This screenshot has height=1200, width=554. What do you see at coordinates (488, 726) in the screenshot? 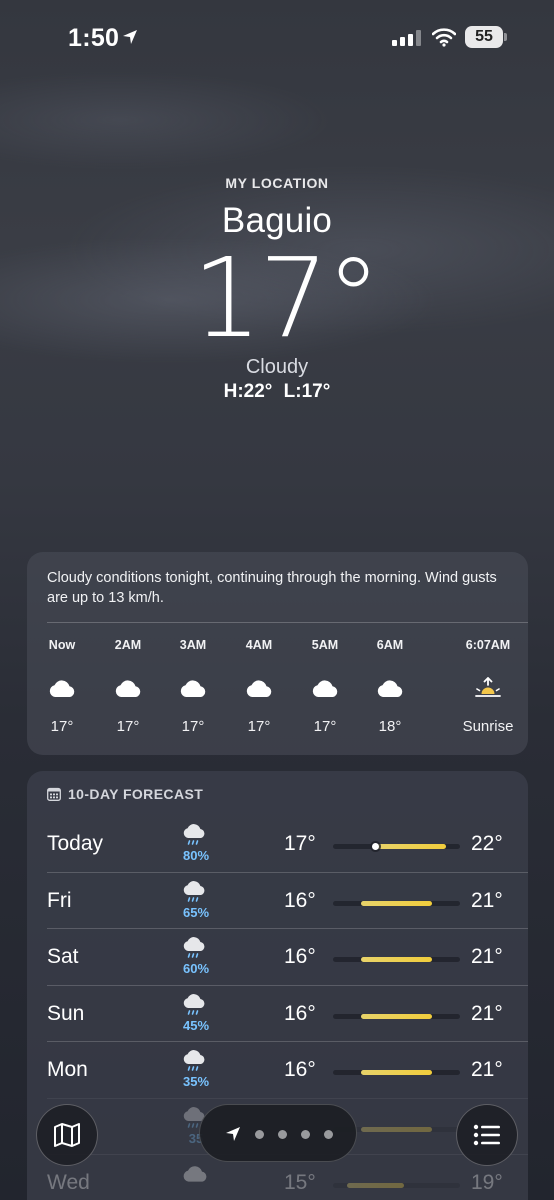
I see `hour-temp: Sunrise` at bounding box center [488, 726].